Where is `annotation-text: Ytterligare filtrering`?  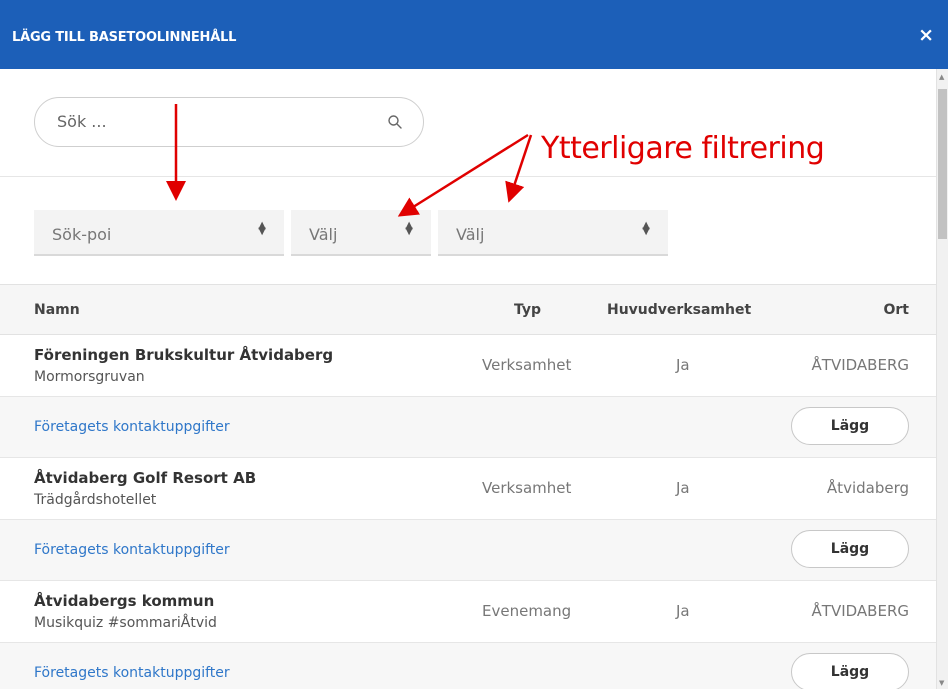 annotation-text: Ytterligare filtrering is located at coordinates (683, 148).